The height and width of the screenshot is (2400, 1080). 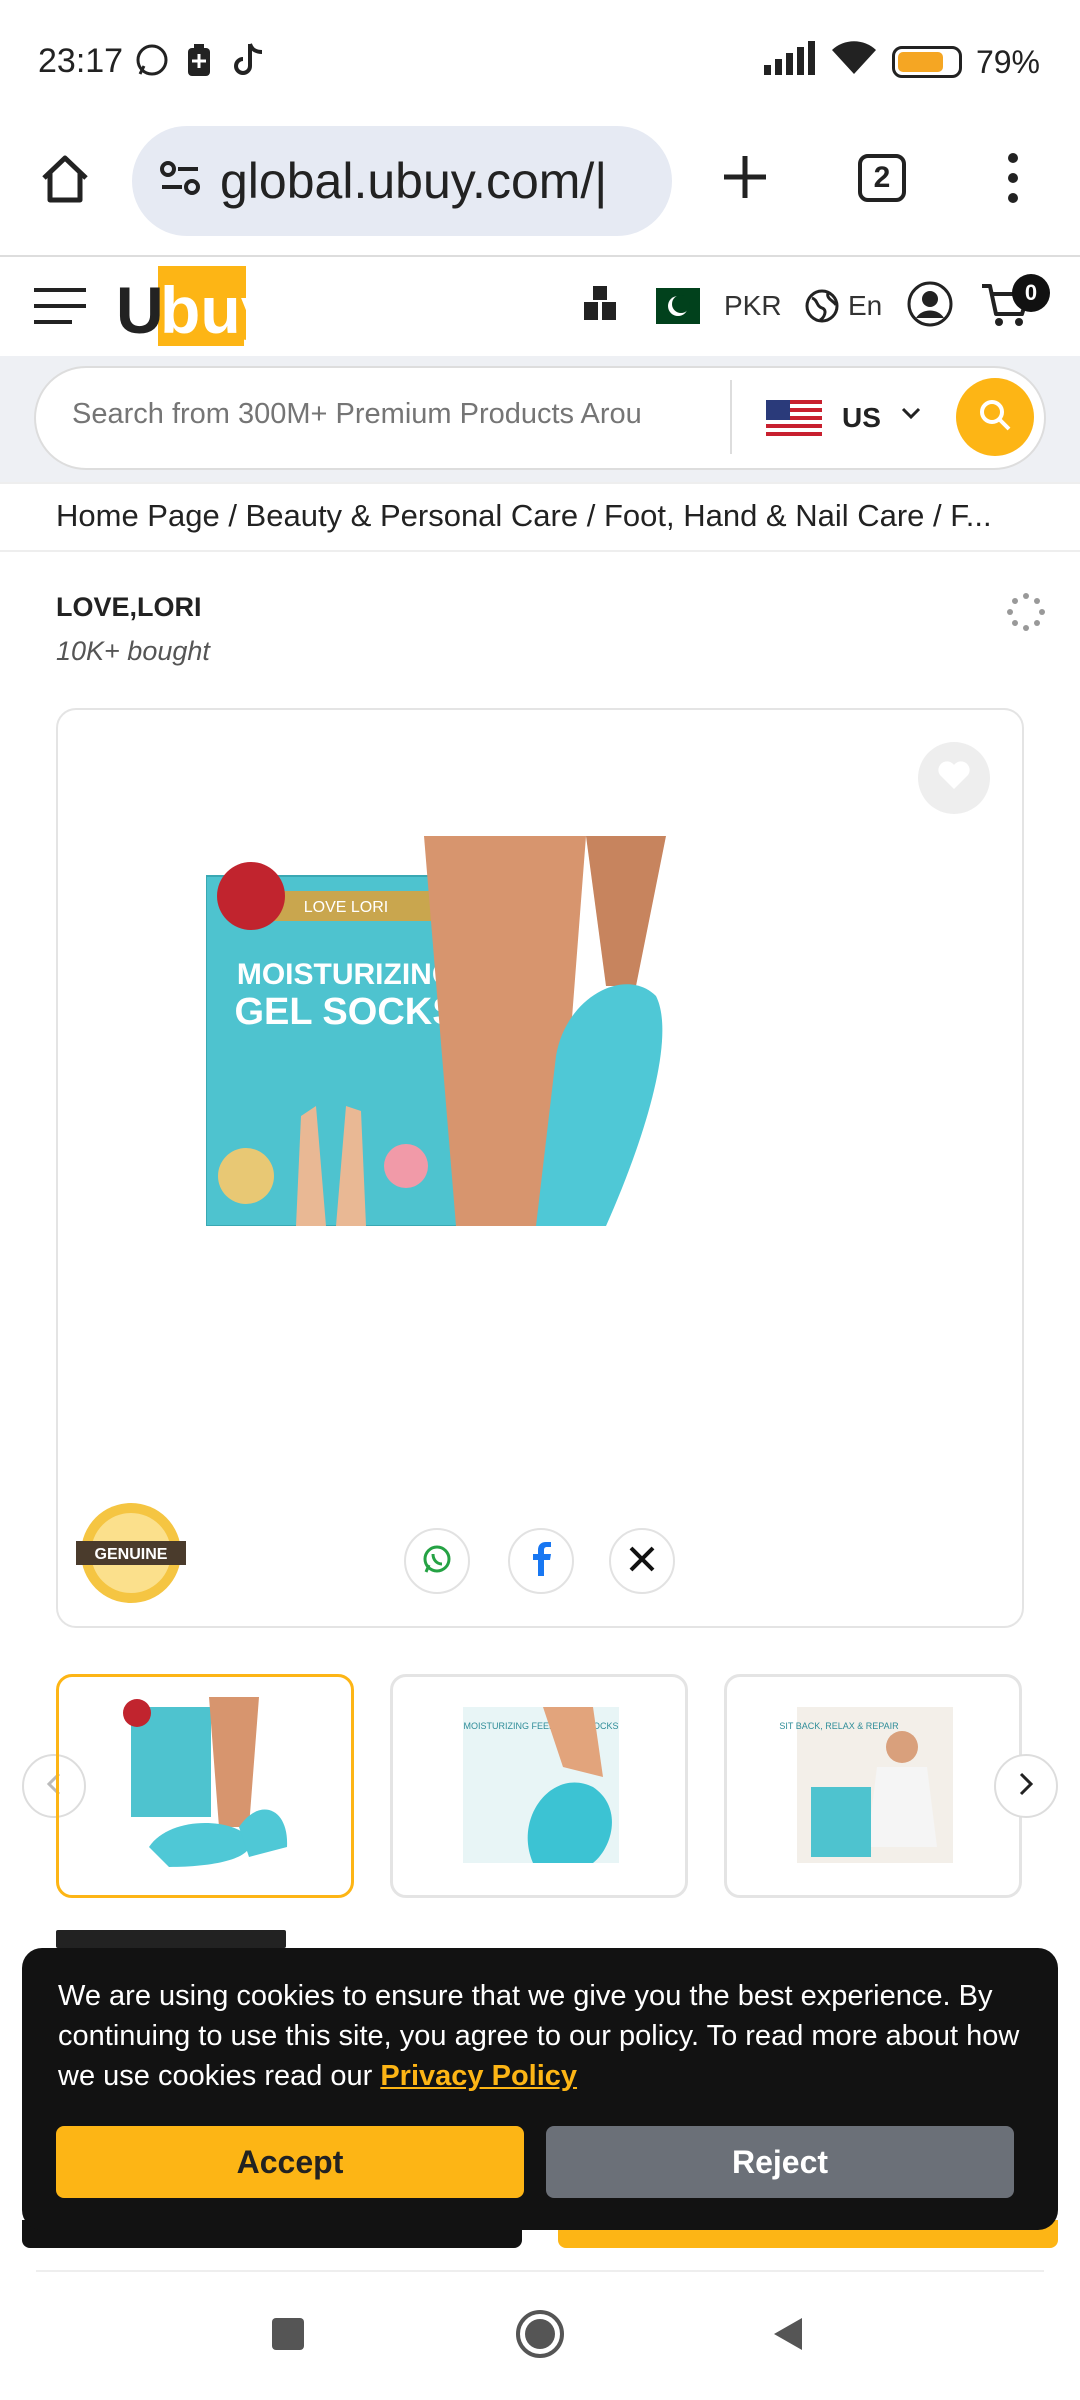 What do you see at coordinates (794, 420) in the screenshot?
I see `us-flag-icon` at bounding box center [794, 420].